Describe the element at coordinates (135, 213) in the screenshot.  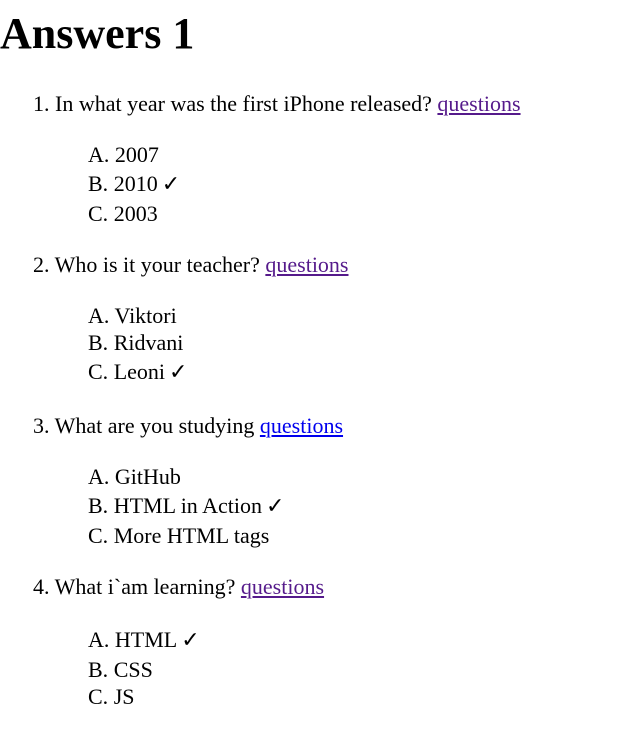
I see `answer-text: 2003` at that location.